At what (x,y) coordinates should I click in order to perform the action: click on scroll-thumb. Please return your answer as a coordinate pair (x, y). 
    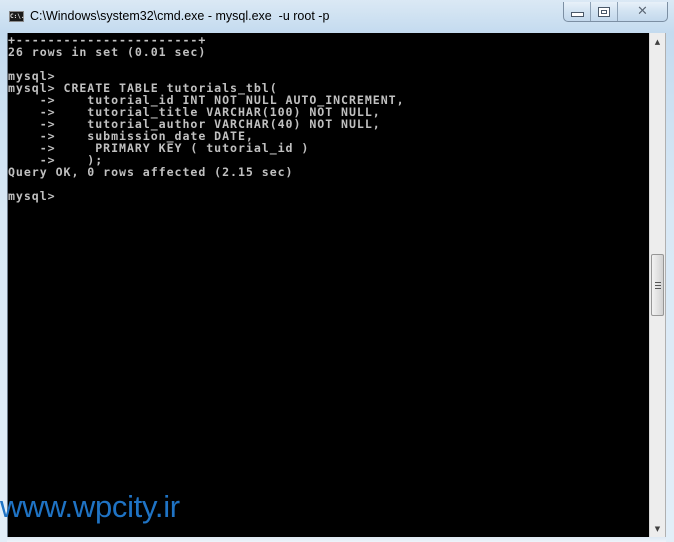
    Looking at the image, I should click on (657, 285).